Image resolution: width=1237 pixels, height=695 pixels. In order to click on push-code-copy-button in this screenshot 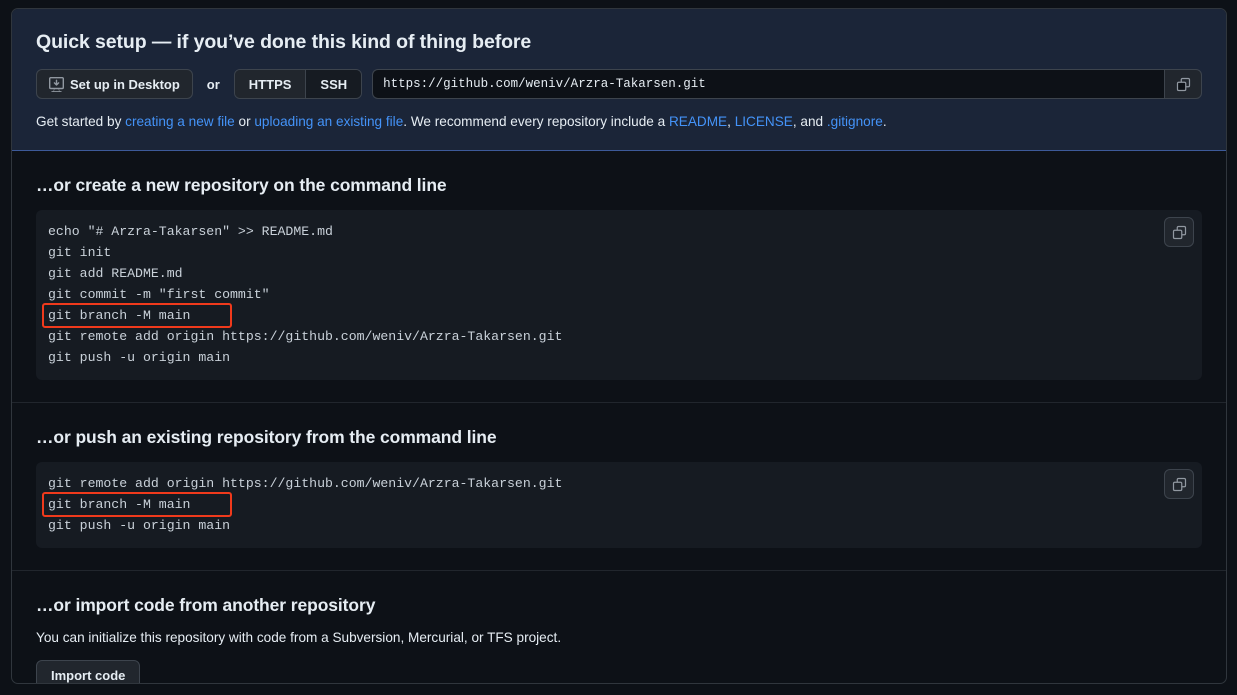, I will do `click(1179, 484)`.